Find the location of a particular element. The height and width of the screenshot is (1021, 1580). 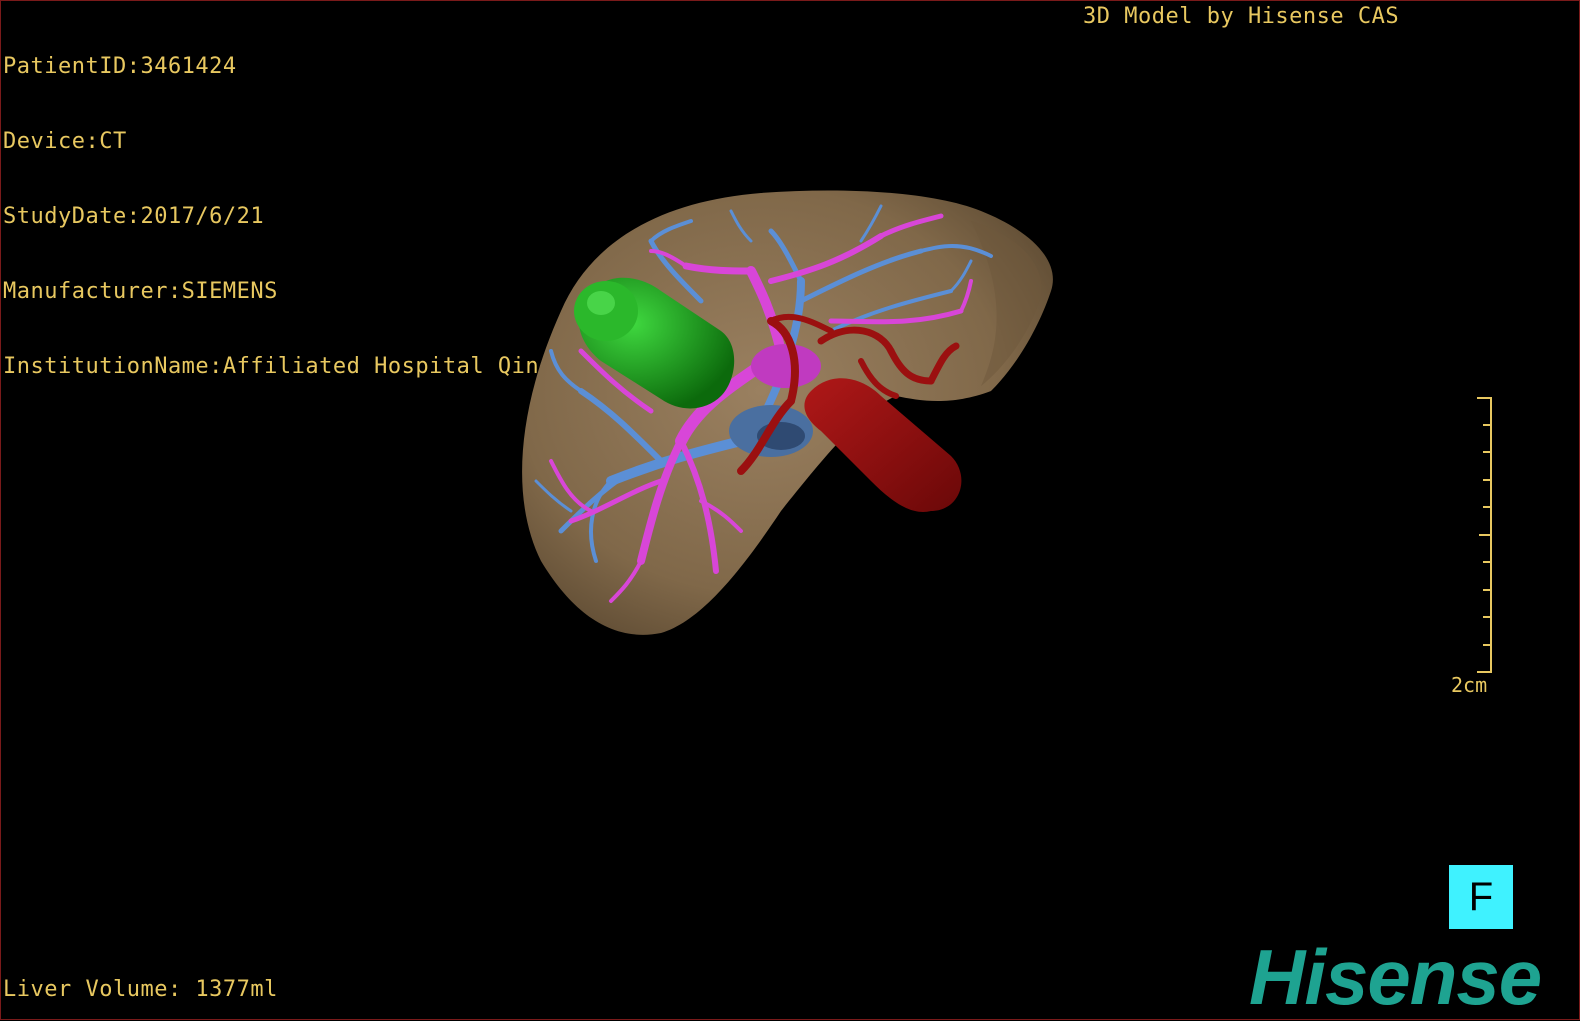

device-text: Device:CT is located at coordinates (65, 141).